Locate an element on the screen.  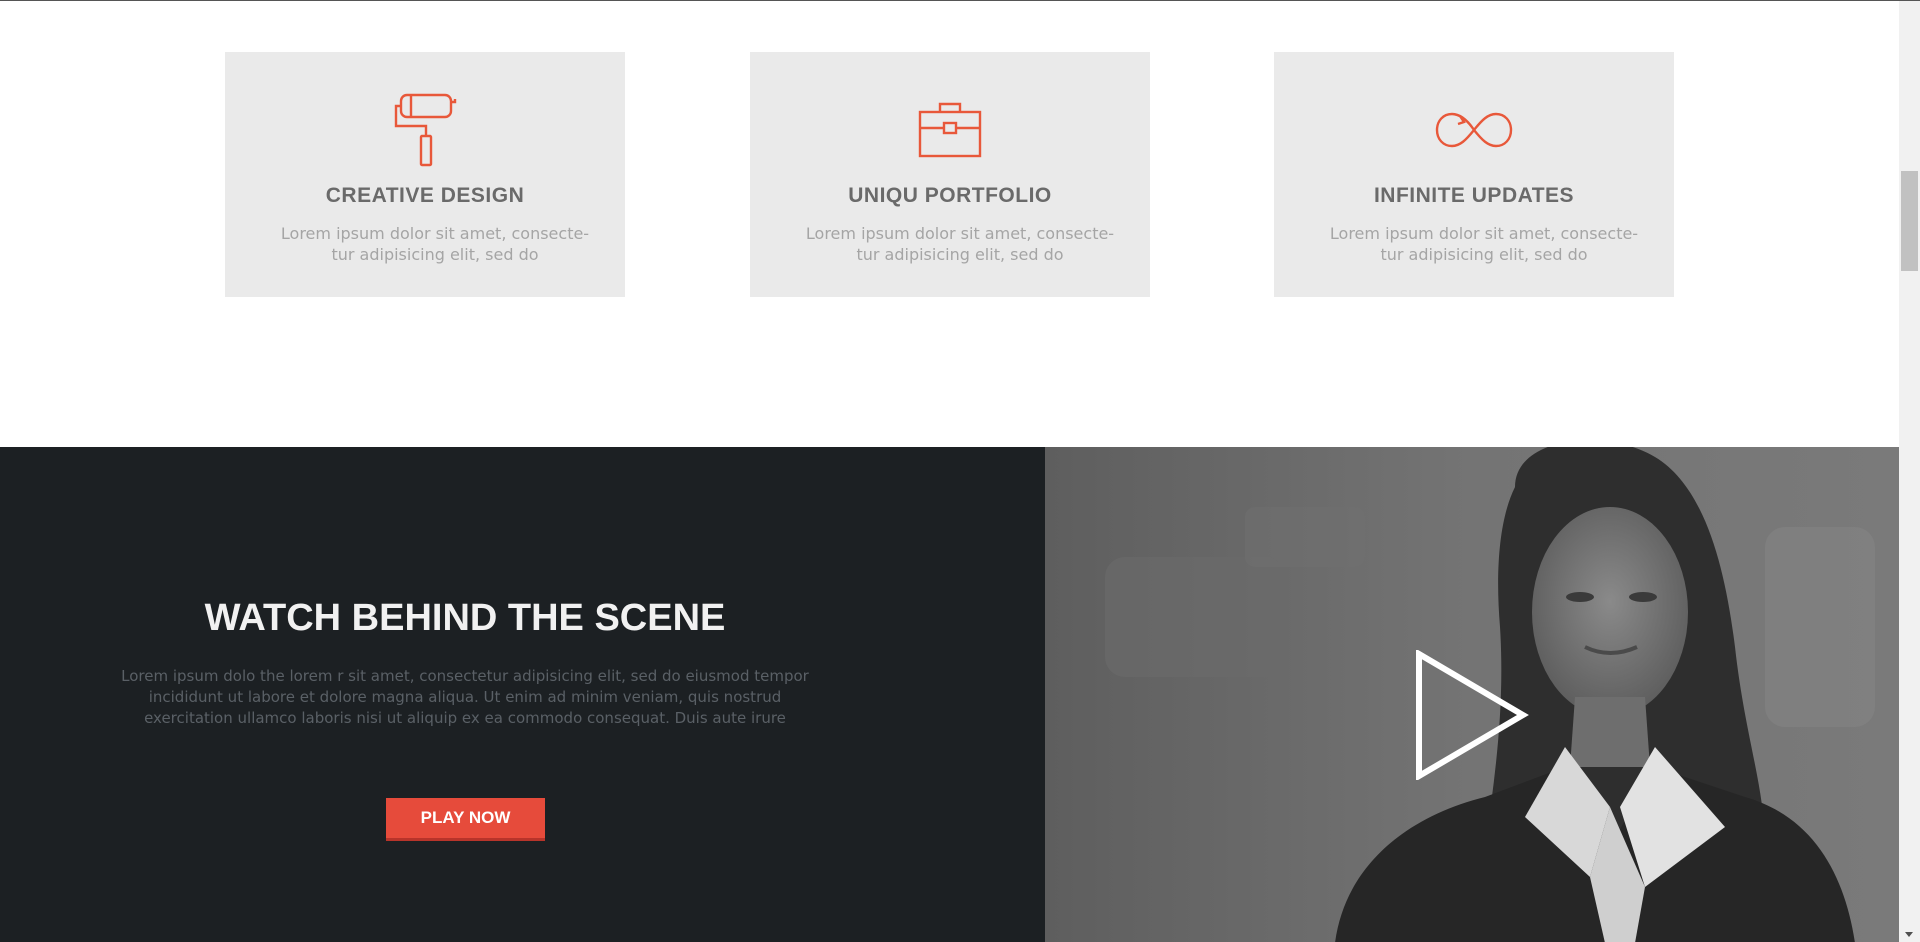
scrollbar-thumb is located at coordinates (1909, 221).